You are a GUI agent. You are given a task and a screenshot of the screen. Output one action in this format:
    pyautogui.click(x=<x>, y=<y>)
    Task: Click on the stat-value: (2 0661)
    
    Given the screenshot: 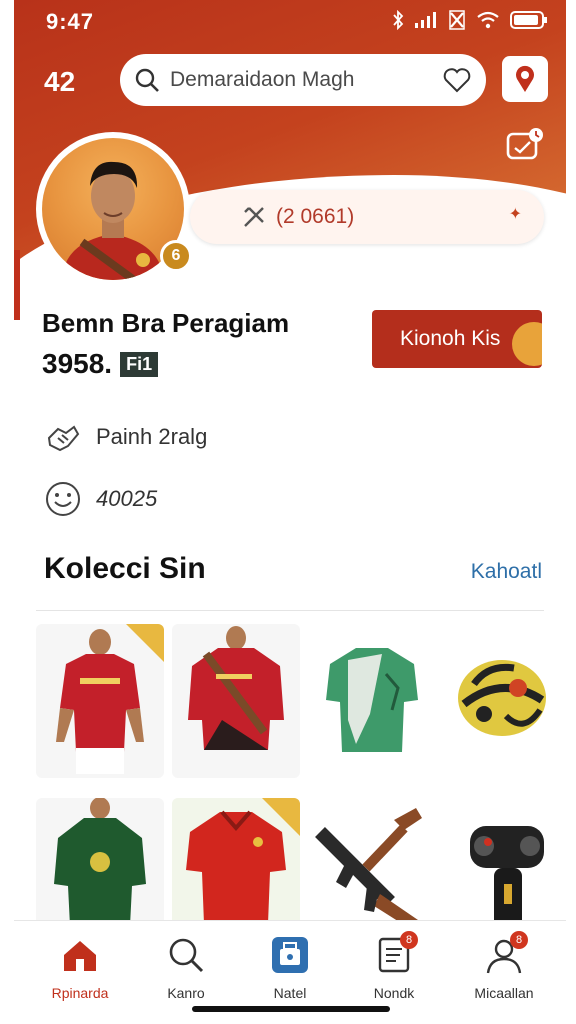 What is the action you would take?
    pyautogui.click(x=315, y=216)
    